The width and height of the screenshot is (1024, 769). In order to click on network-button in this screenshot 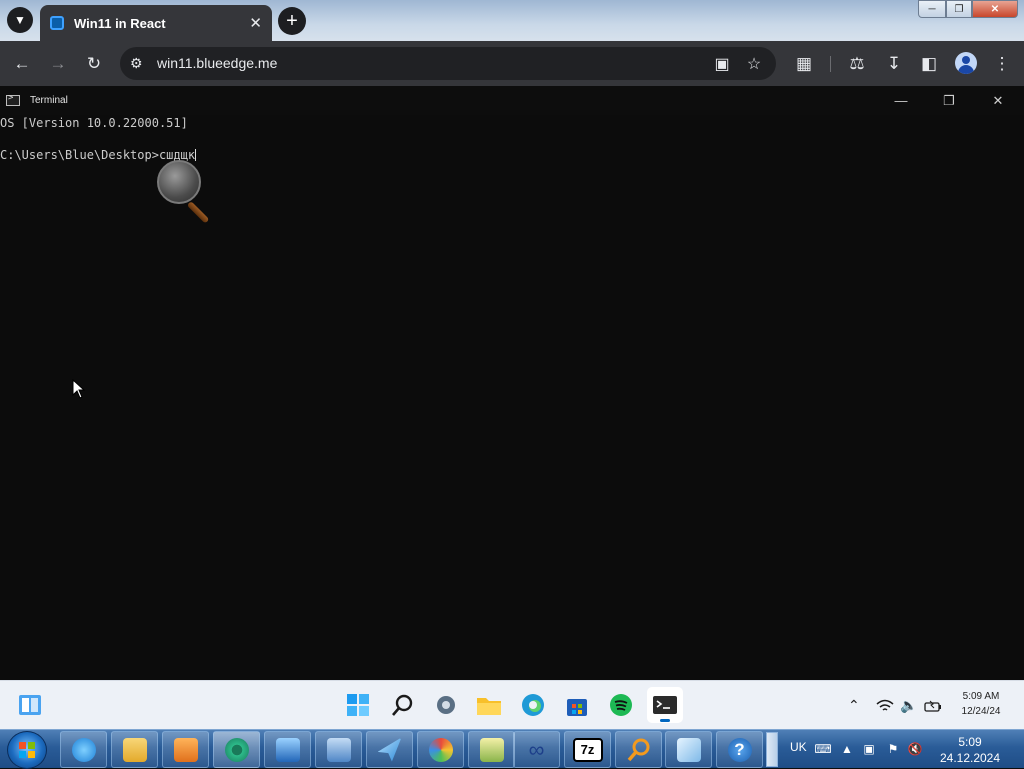, I will do `click(338, 749)`.